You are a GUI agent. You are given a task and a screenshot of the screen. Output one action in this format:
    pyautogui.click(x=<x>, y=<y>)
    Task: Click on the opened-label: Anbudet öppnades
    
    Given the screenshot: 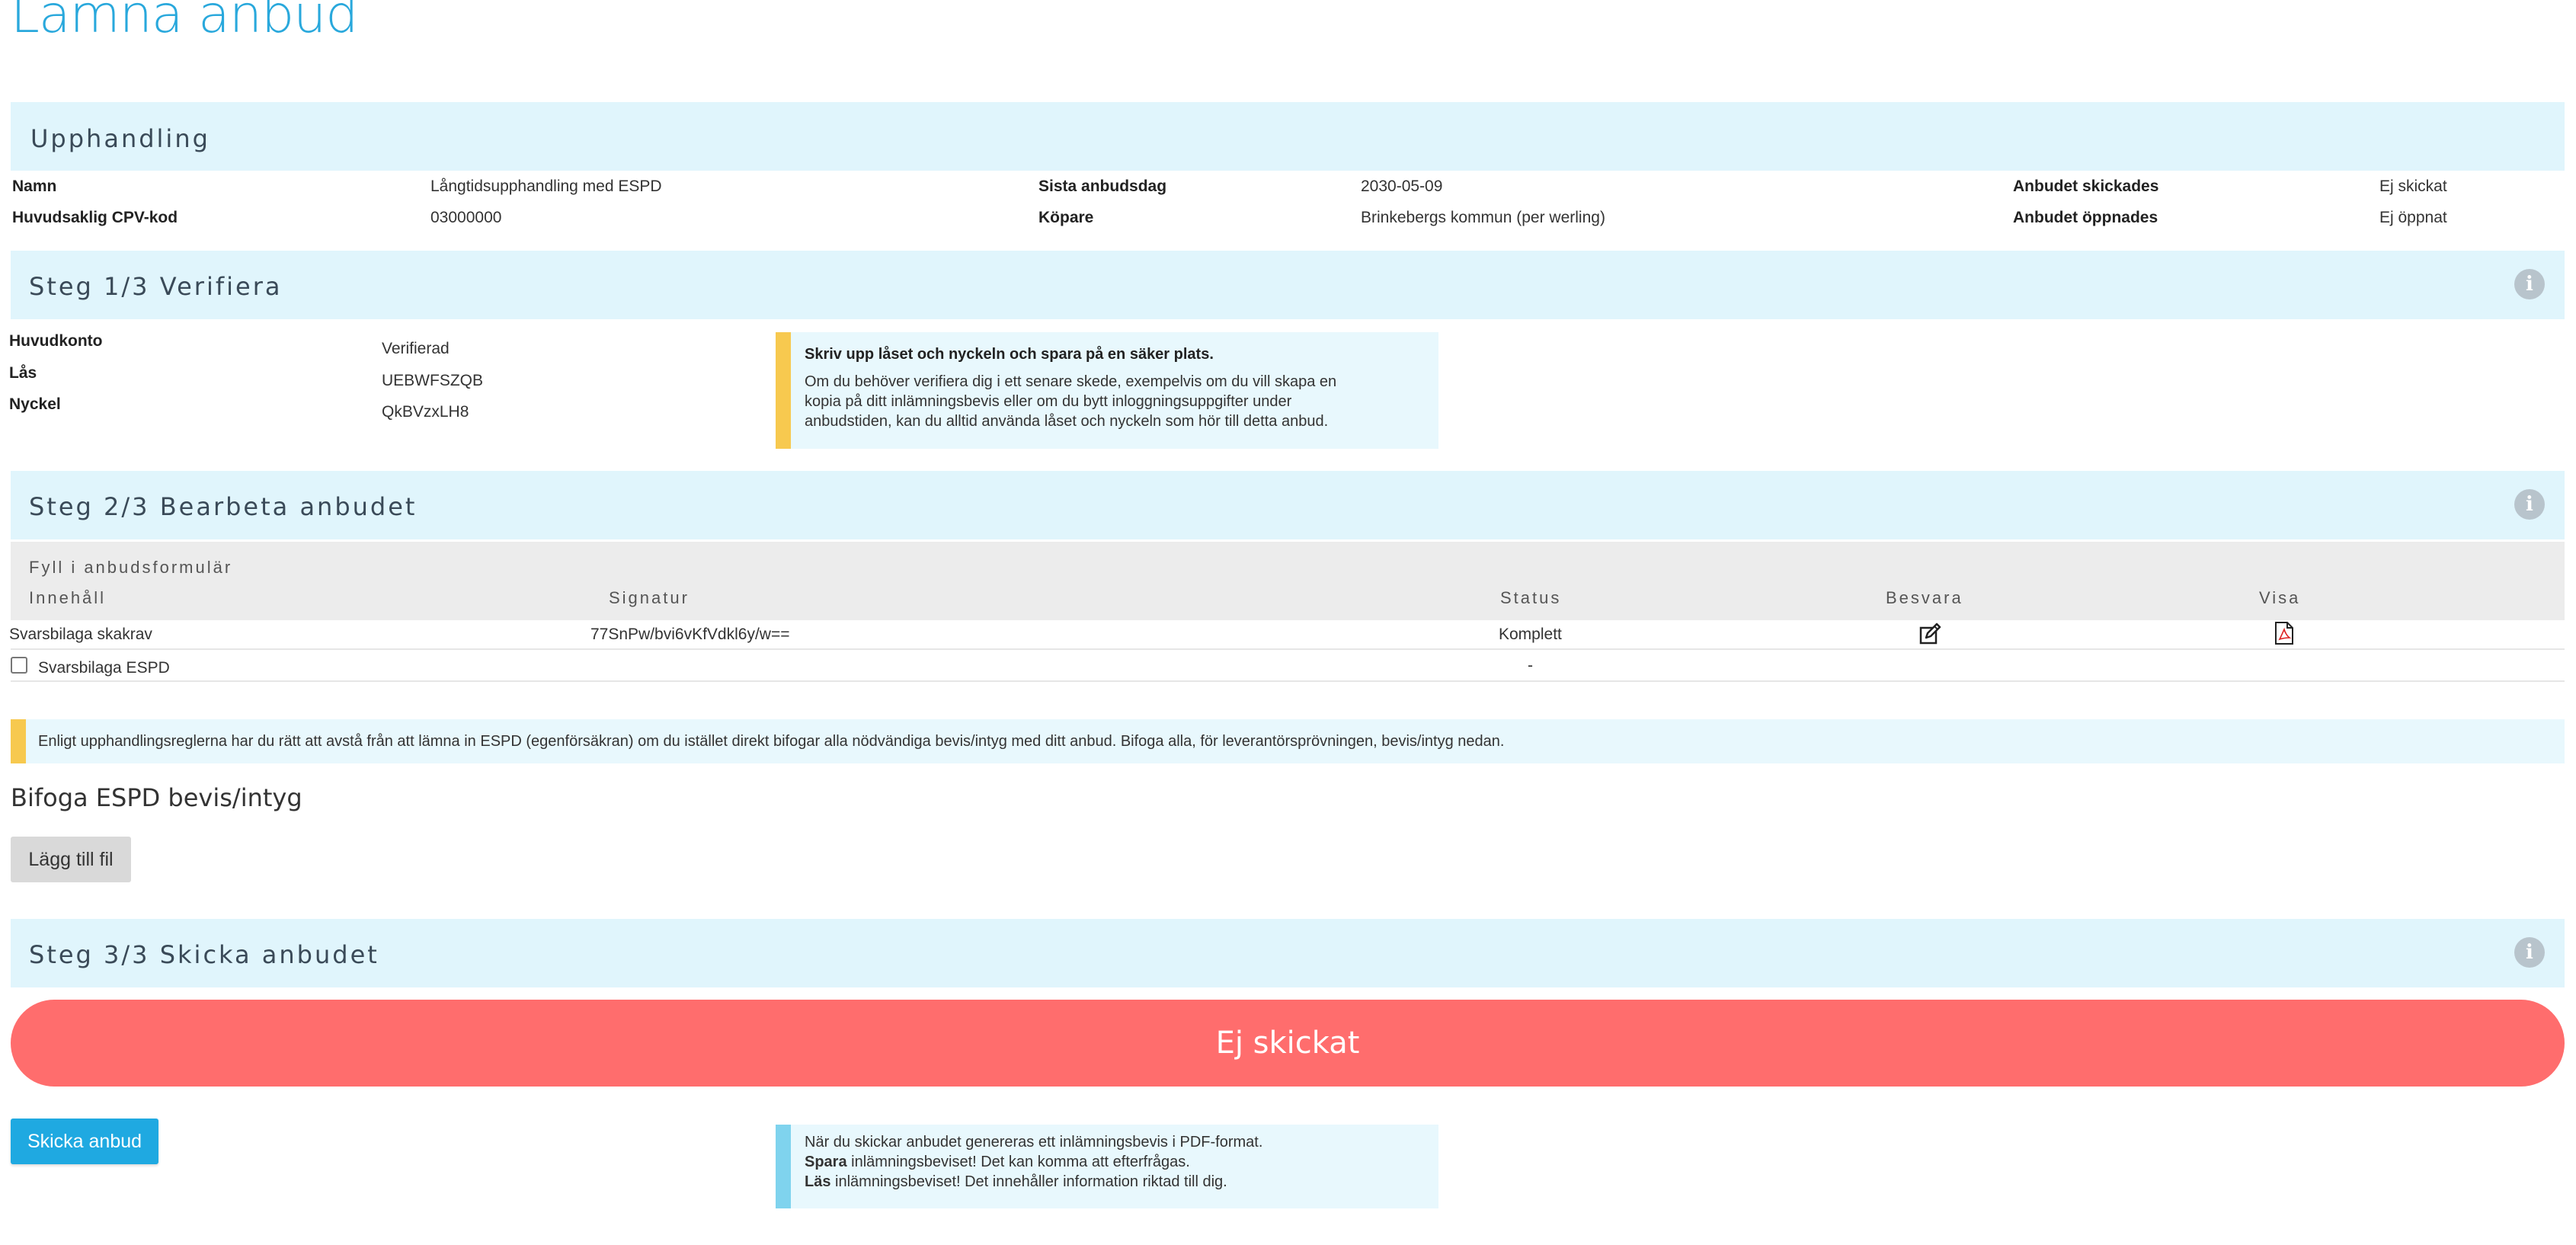 What is the action you would take?
    pyautogui.click(x=2085, y=217)
    